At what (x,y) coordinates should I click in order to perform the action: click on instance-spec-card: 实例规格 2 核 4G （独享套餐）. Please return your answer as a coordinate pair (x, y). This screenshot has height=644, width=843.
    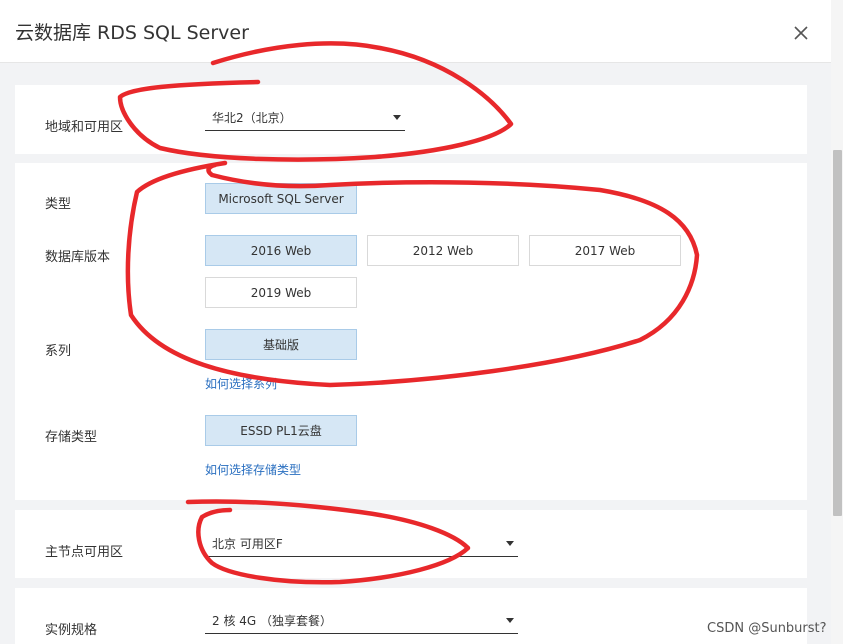
    Looking at the image, I should click on (411, 616).